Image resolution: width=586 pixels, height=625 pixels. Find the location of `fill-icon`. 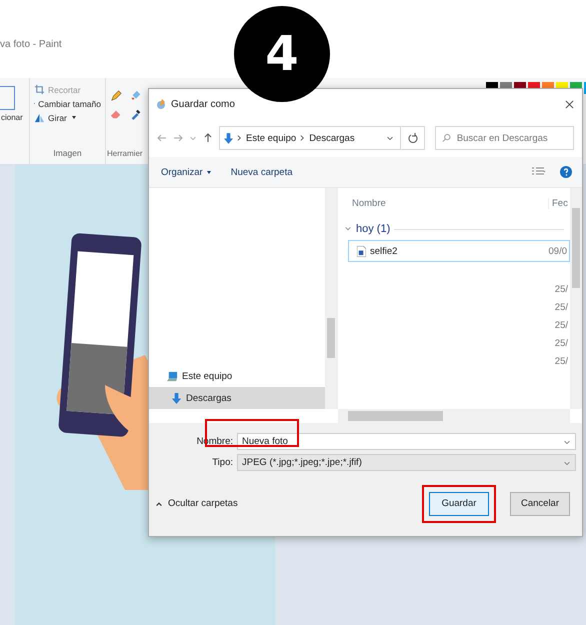

fill-icon is located at coordinates (136, 96).